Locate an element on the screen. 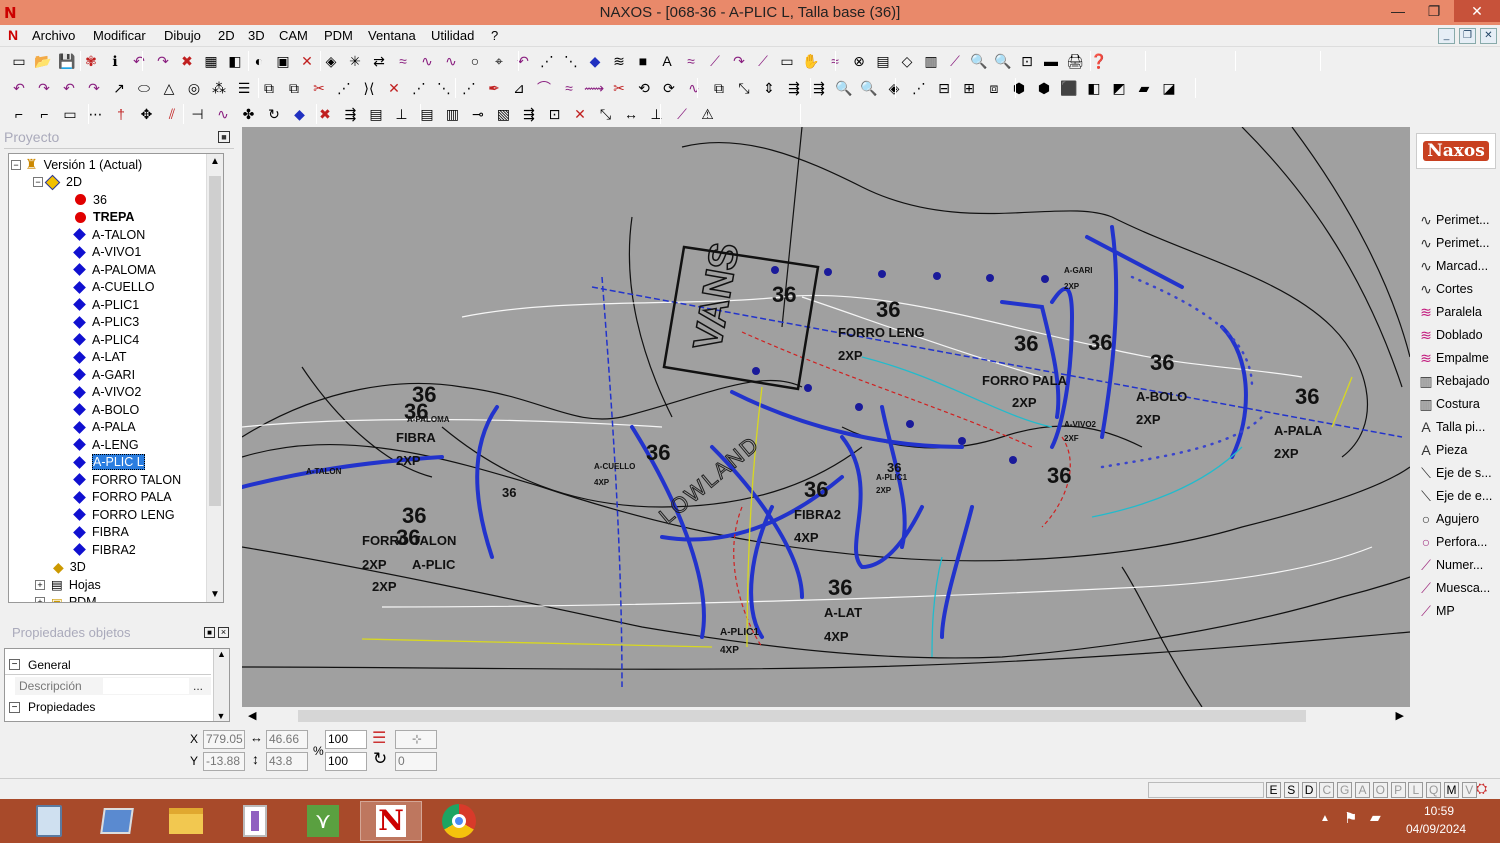 This screenshot has height=843, width=1500. group-propiedades: − Propiedades is located at coordinates (108, 707).